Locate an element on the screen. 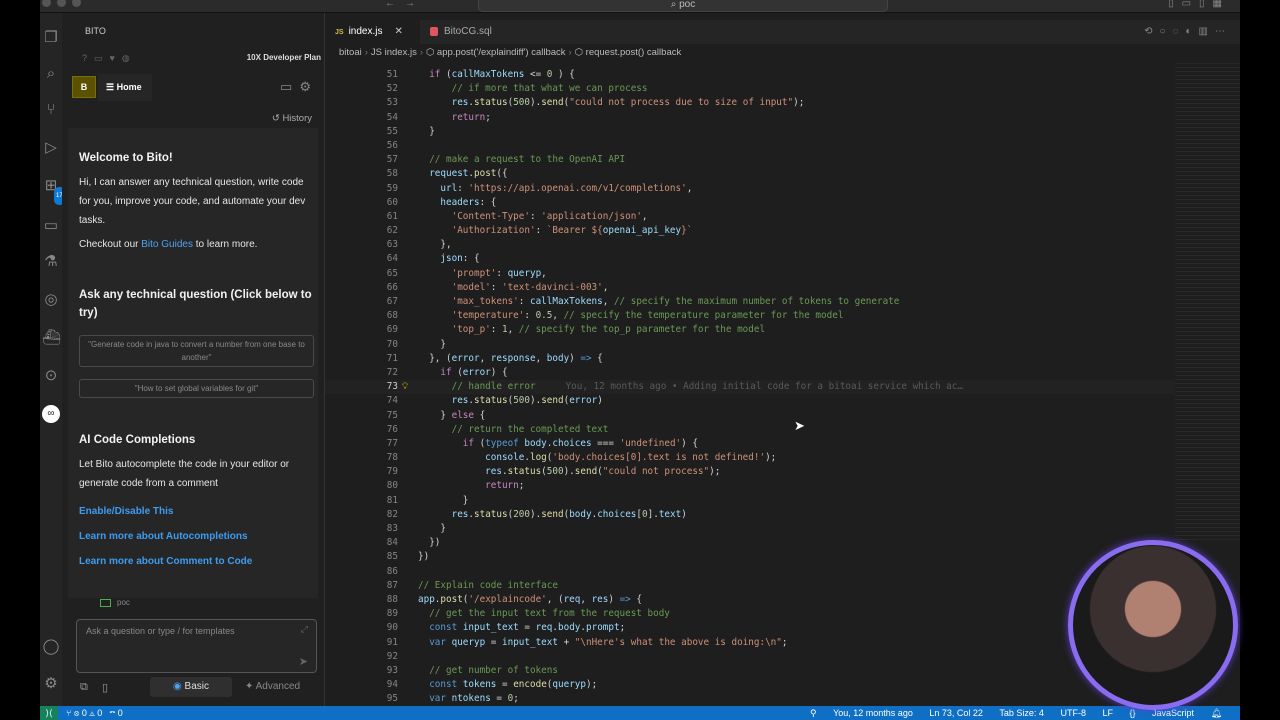  code-line: 92 is located at coordinates (750, 657).